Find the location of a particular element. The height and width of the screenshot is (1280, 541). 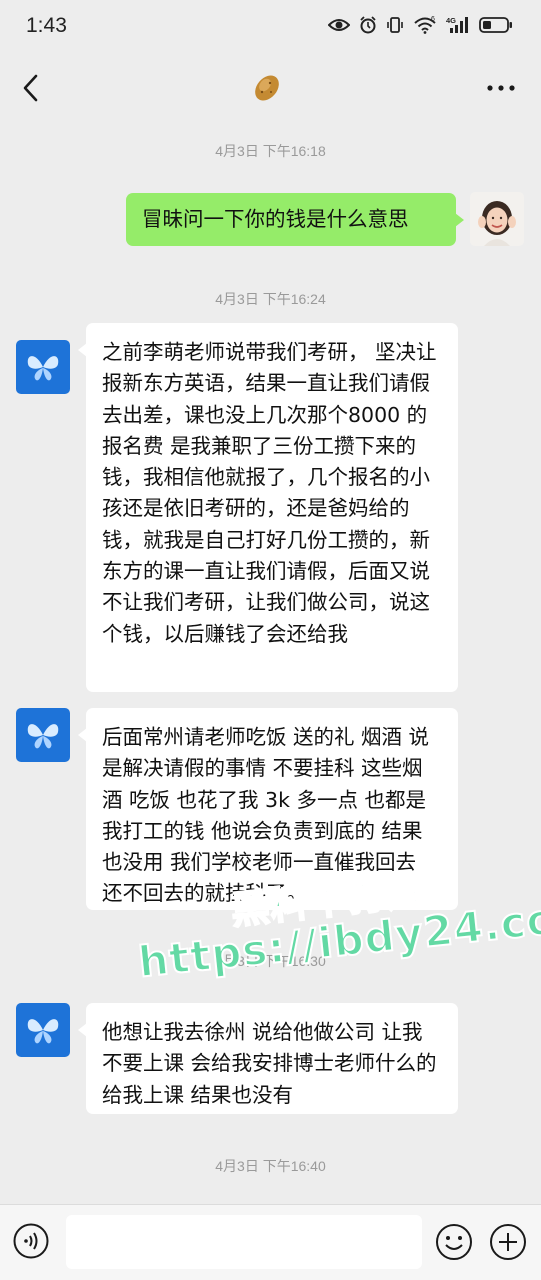

potato-emoji-icon is located at coordinates (267, 88).